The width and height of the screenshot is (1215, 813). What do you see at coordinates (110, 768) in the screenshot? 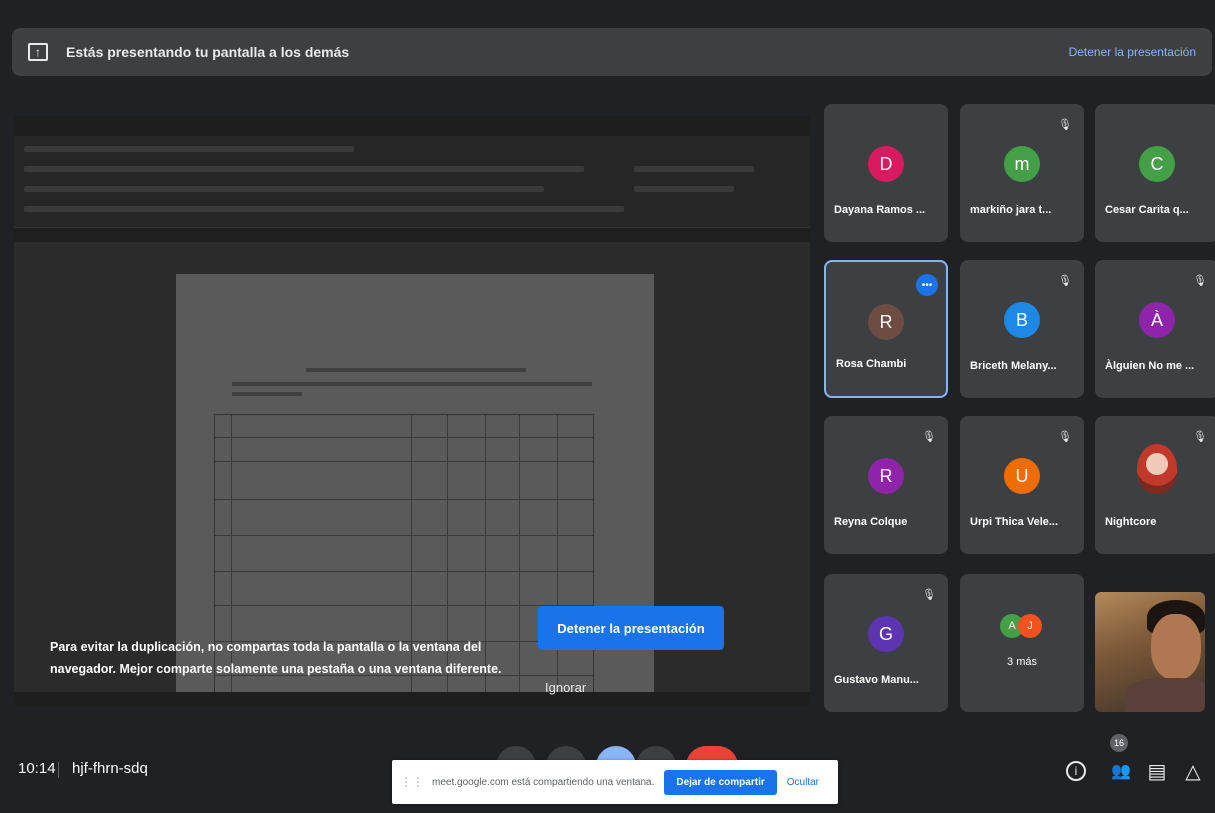
I see `meeting-code: hjf-fhrn-sdq` at bounding box center [110, 768].